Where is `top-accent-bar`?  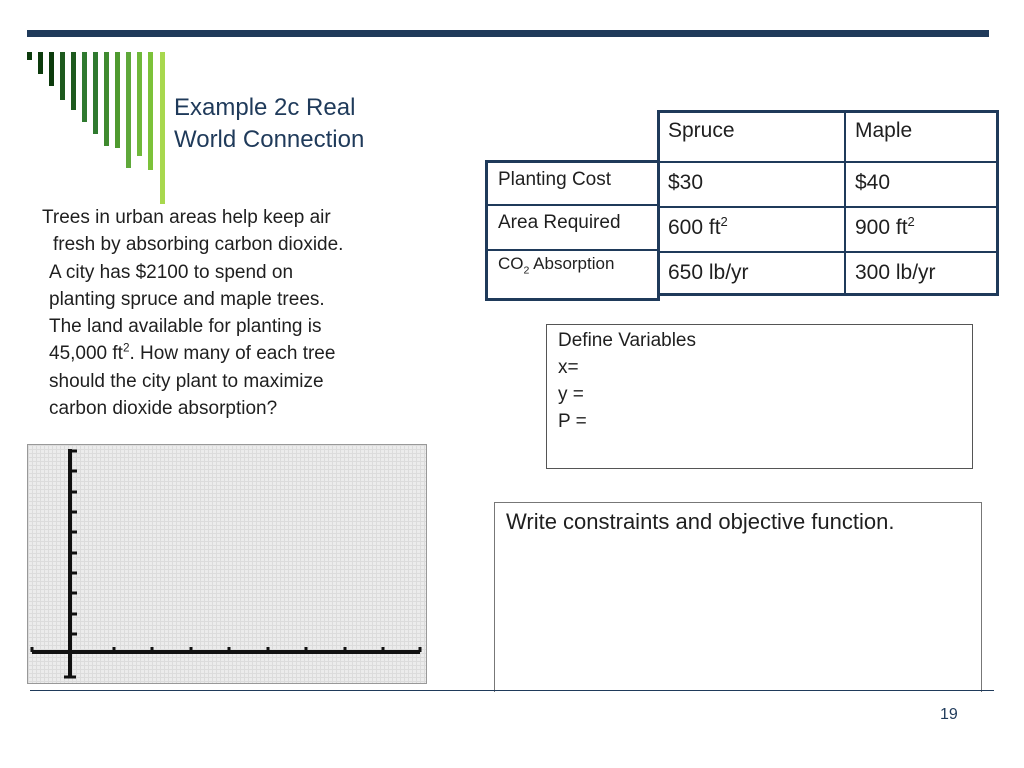
top-accent-bar is located at coordinates (508, 33).